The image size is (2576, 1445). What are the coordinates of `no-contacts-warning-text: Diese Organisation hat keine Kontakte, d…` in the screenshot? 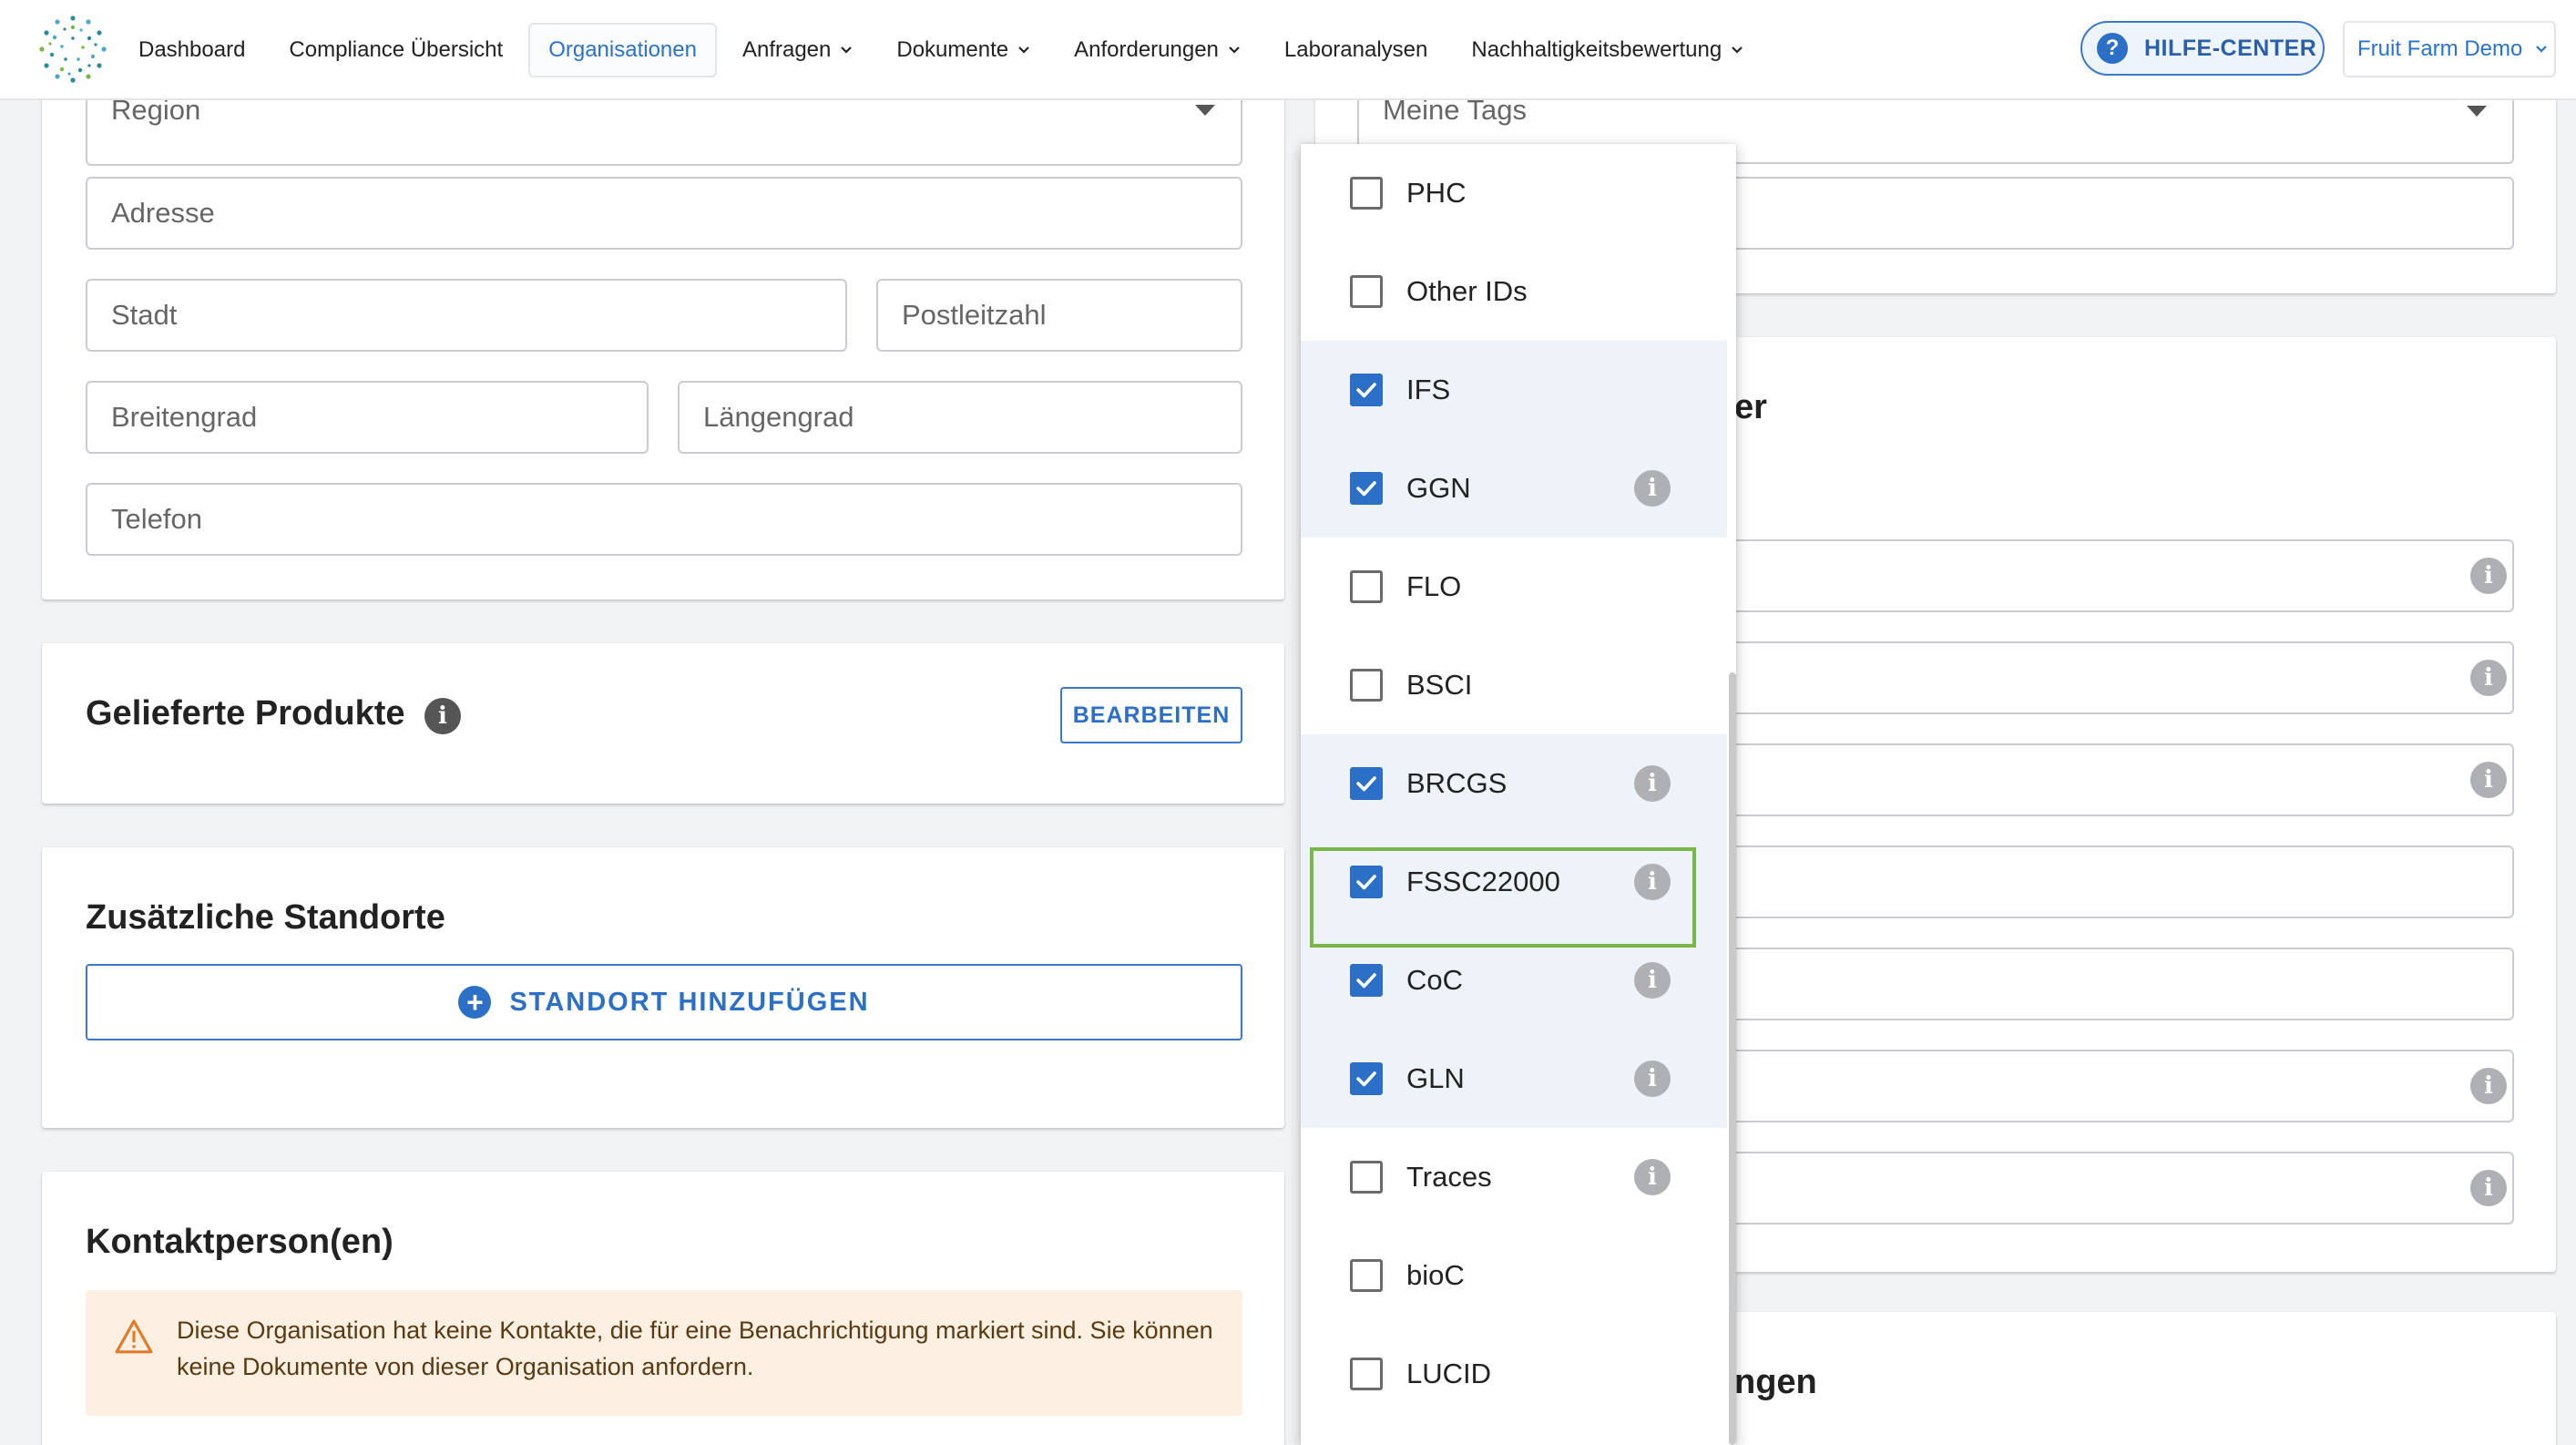 It's located at (695, 1348).